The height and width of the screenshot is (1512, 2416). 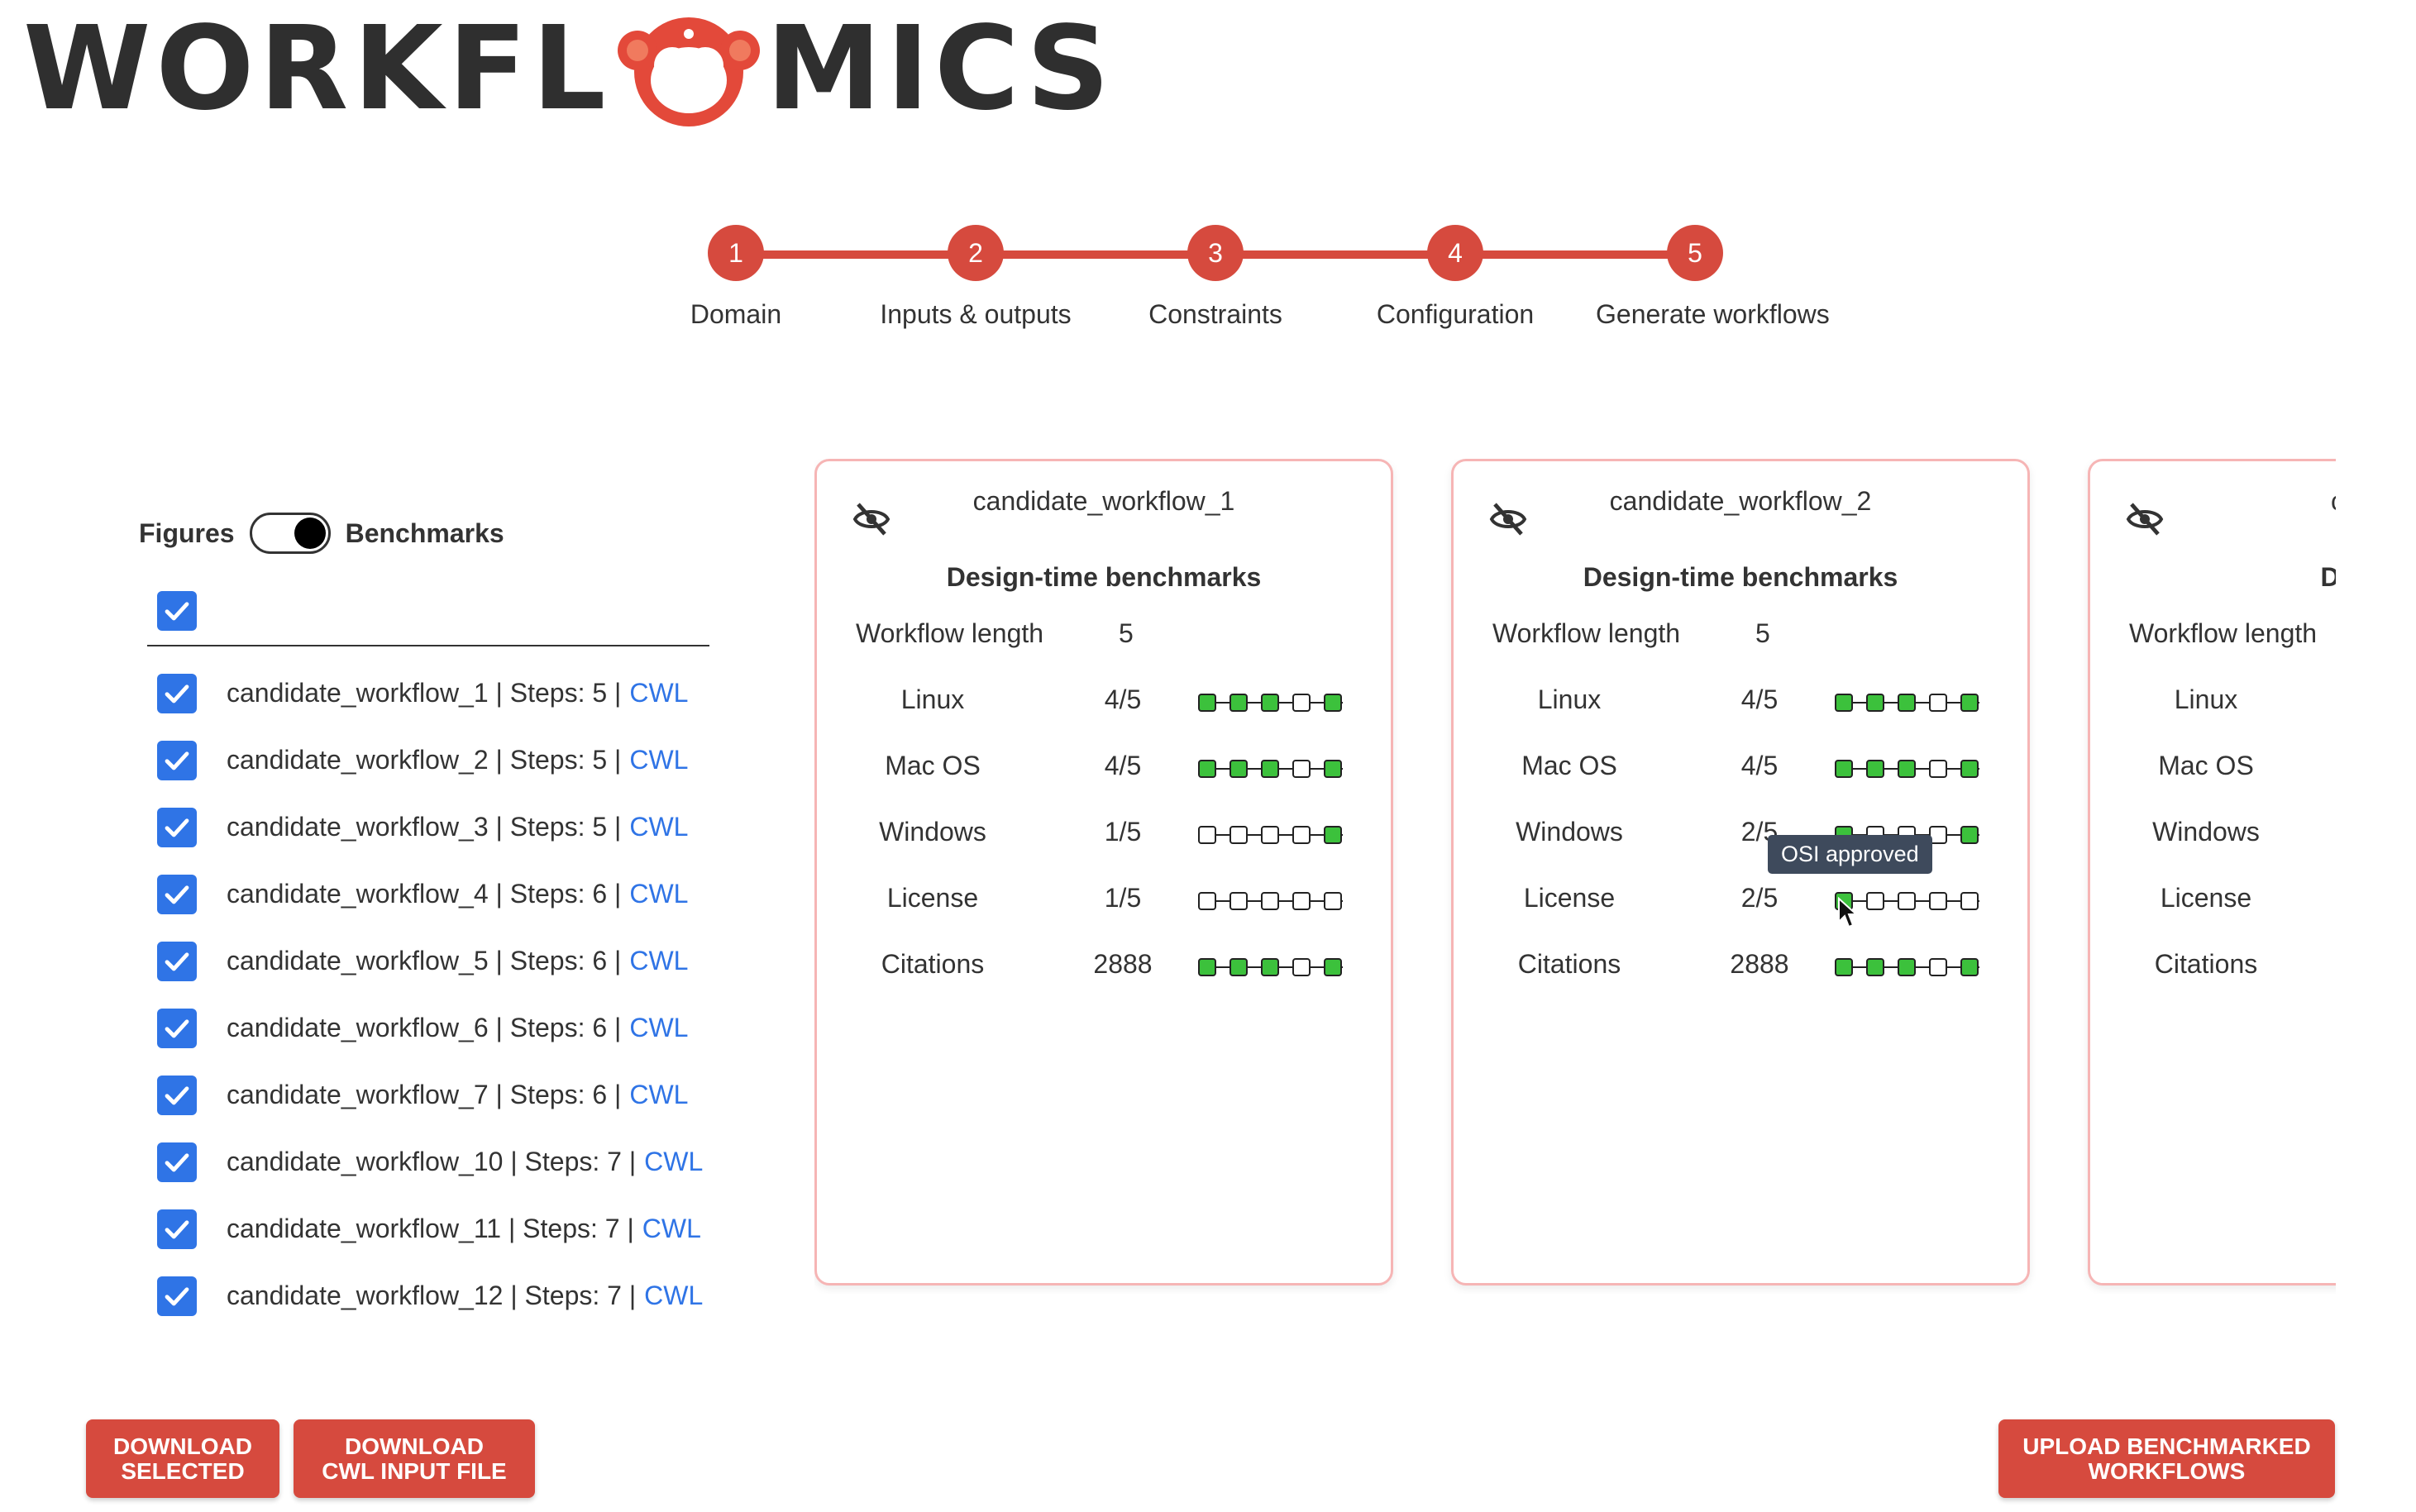 What do you see at coordinates (310, 533) in the screenshot?
I see `switch-knob` at bounding box center [310, 533].